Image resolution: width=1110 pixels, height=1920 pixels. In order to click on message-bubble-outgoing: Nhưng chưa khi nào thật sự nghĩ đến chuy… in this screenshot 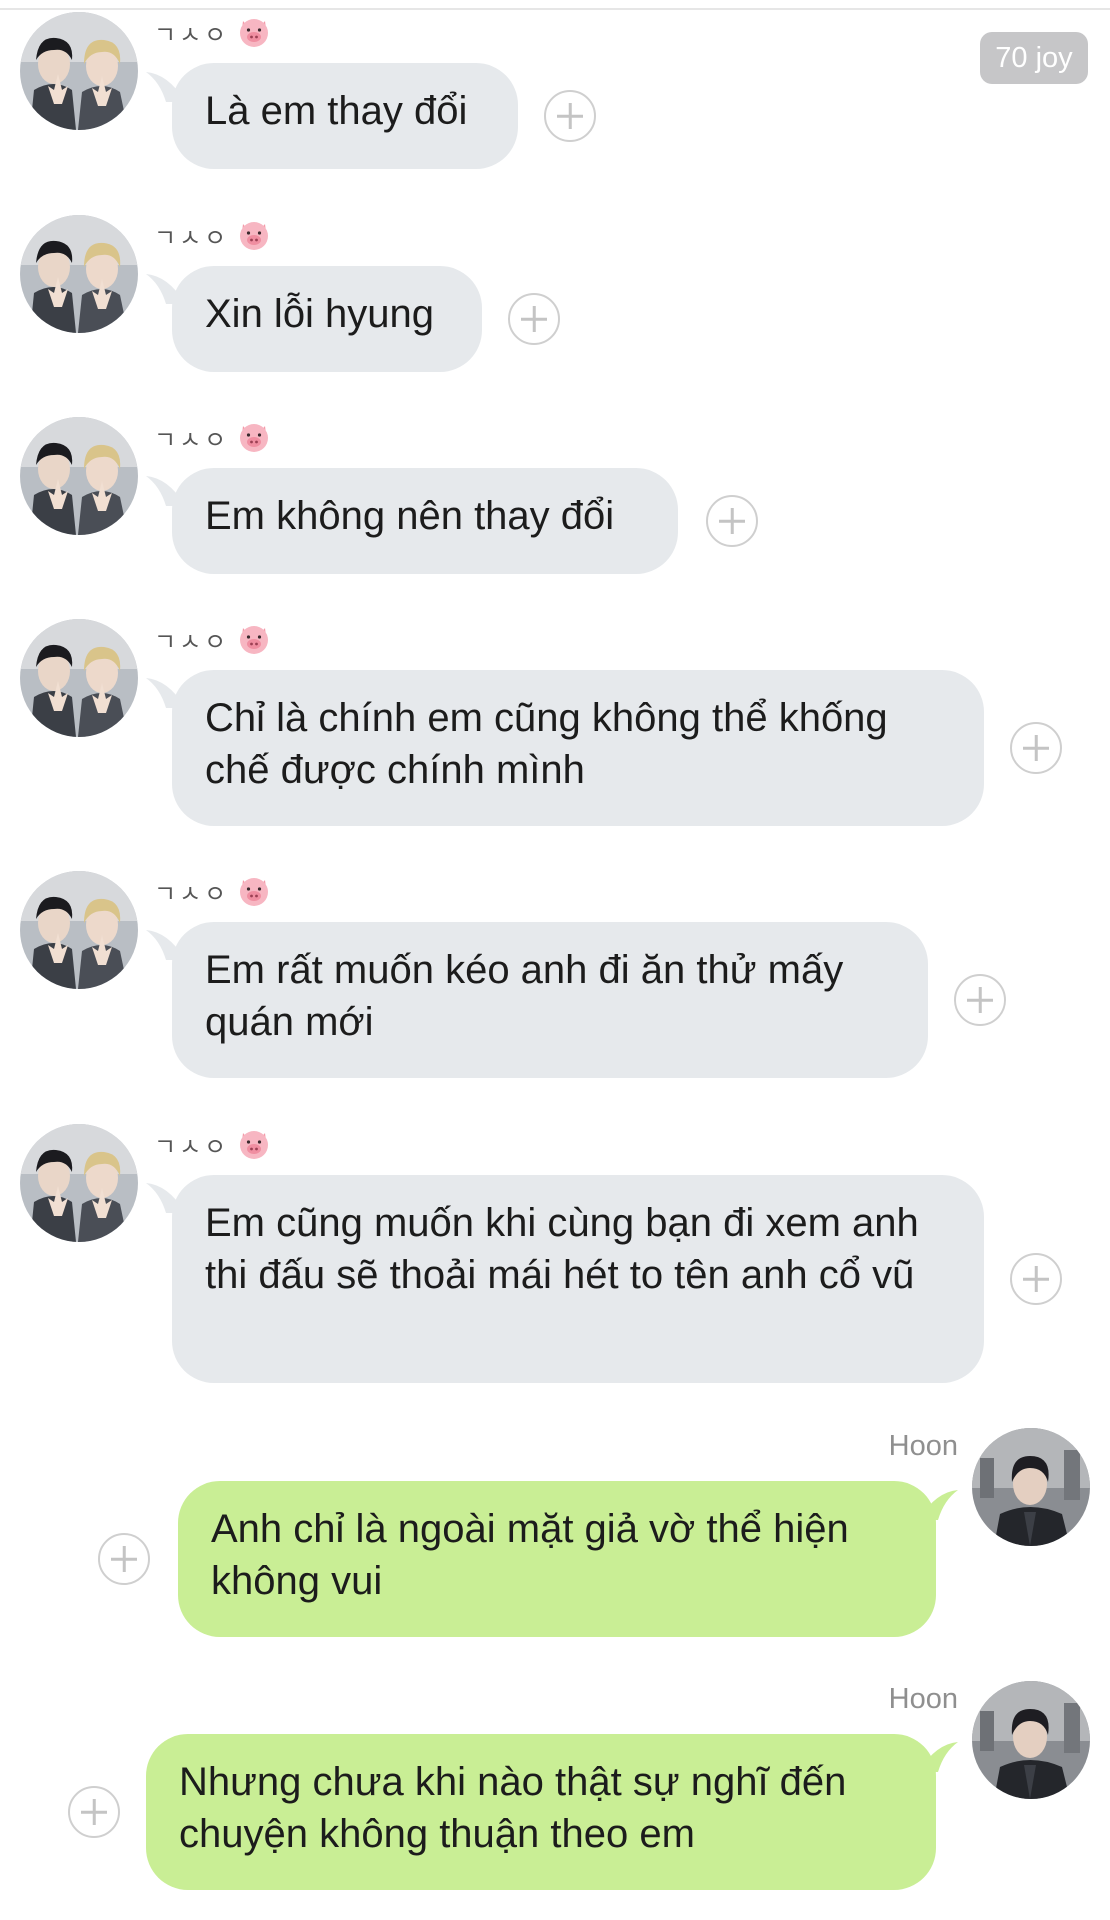, I will do `click(541, 1812)`.